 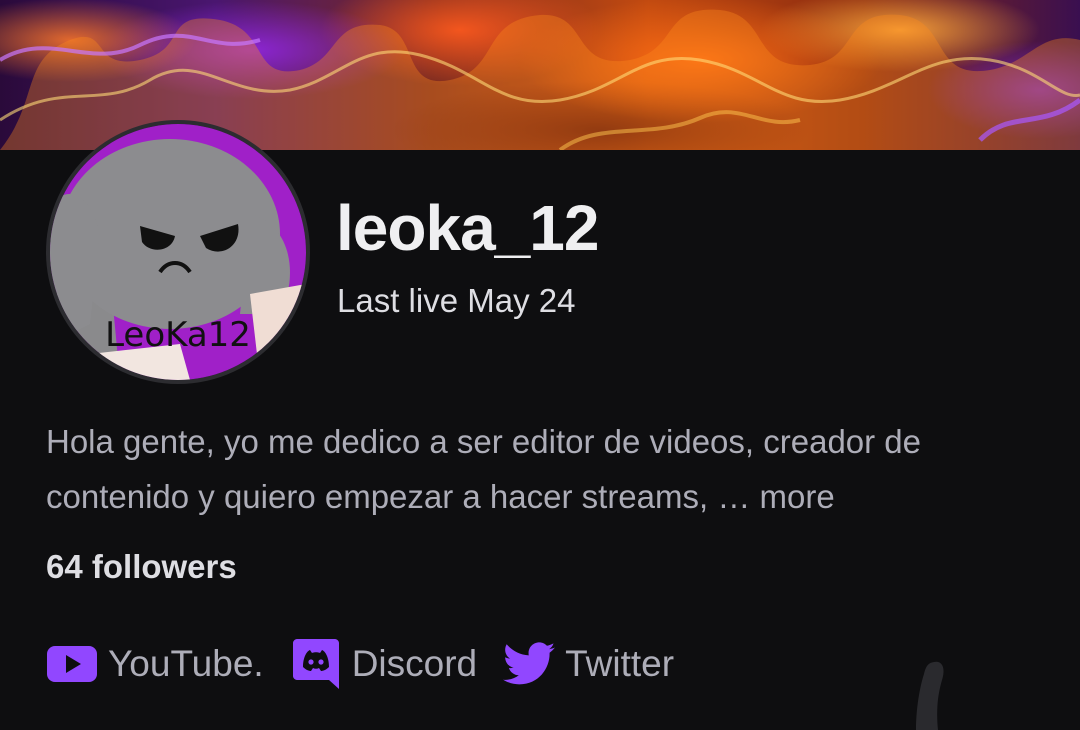 I want to click on last-live-status: Last live May 24, so click(x=456, y=300).